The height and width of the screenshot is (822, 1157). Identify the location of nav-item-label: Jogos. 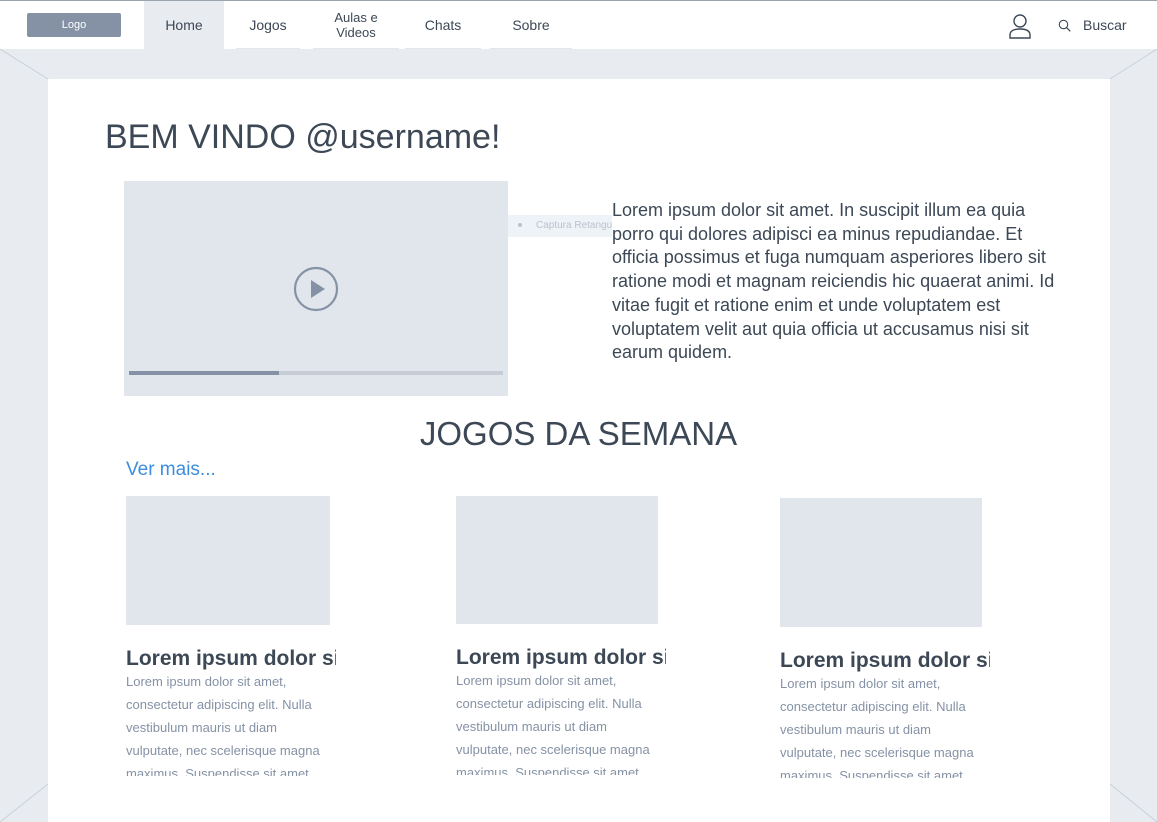
(268, 24).